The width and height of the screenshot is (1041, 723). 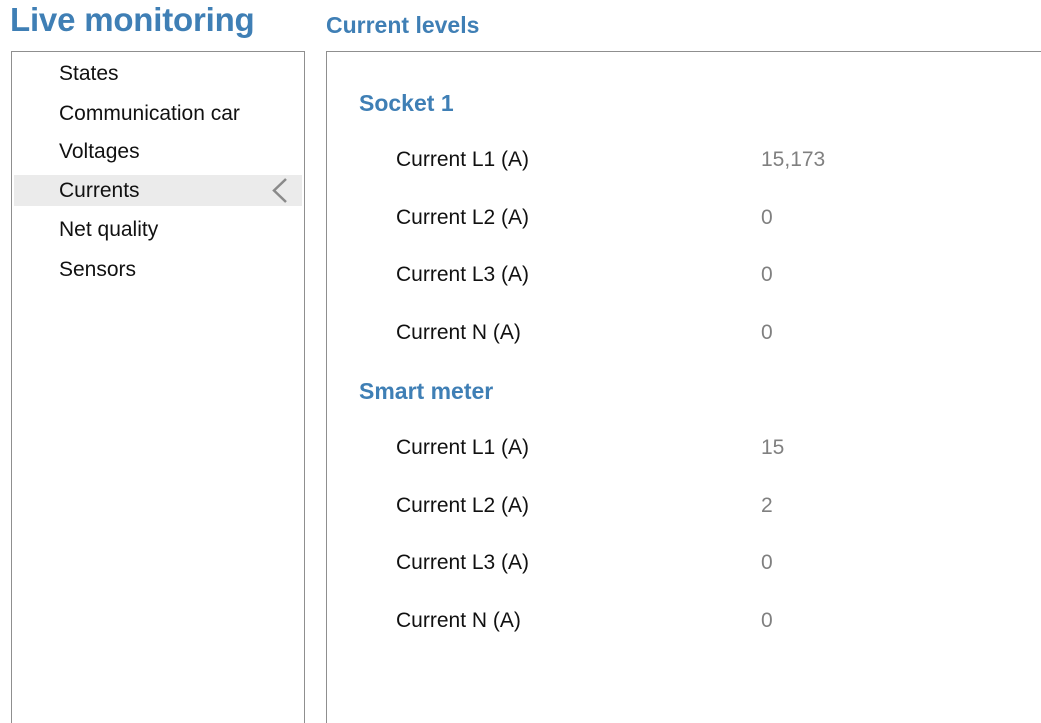 What do you see at coordinates (158, 190) in the screenshot?
I see `sidebar-item-currents: Currents` at bounding box center [158, 190].